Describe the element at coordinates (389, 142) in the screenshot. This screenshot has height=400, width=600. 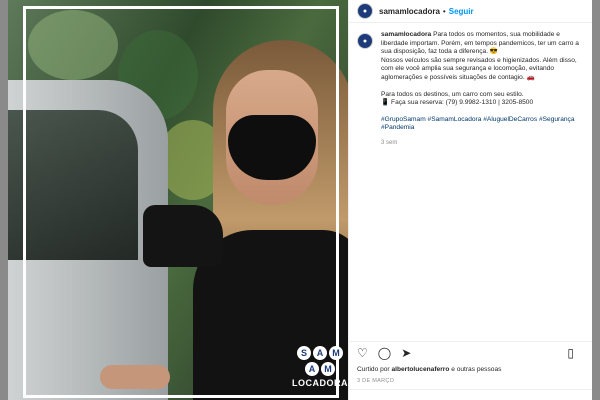
I see `time-ago: 3 sem` at that location.